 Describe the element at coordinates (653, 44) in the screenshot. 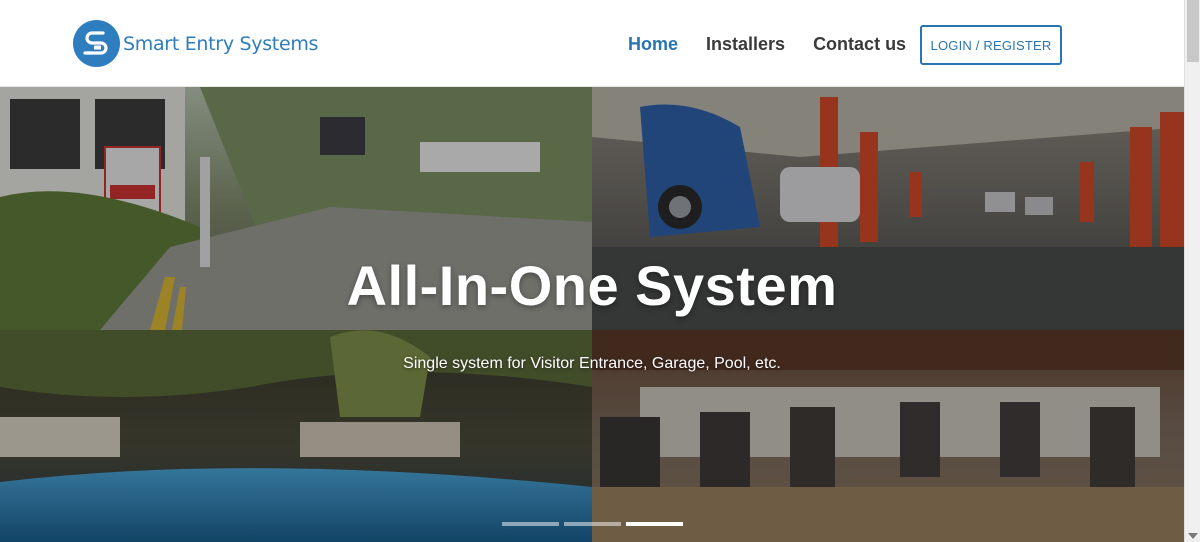

I see `nav-home: Home` at that location.